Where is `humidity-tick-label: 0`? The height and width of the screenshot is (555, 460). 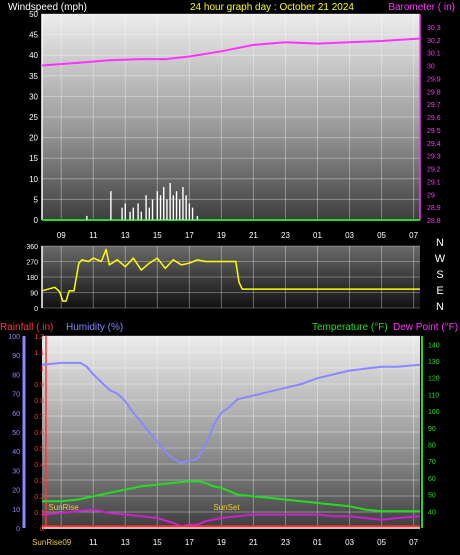
humidity-tick-label: 0 is located at coordinates (18, 529).